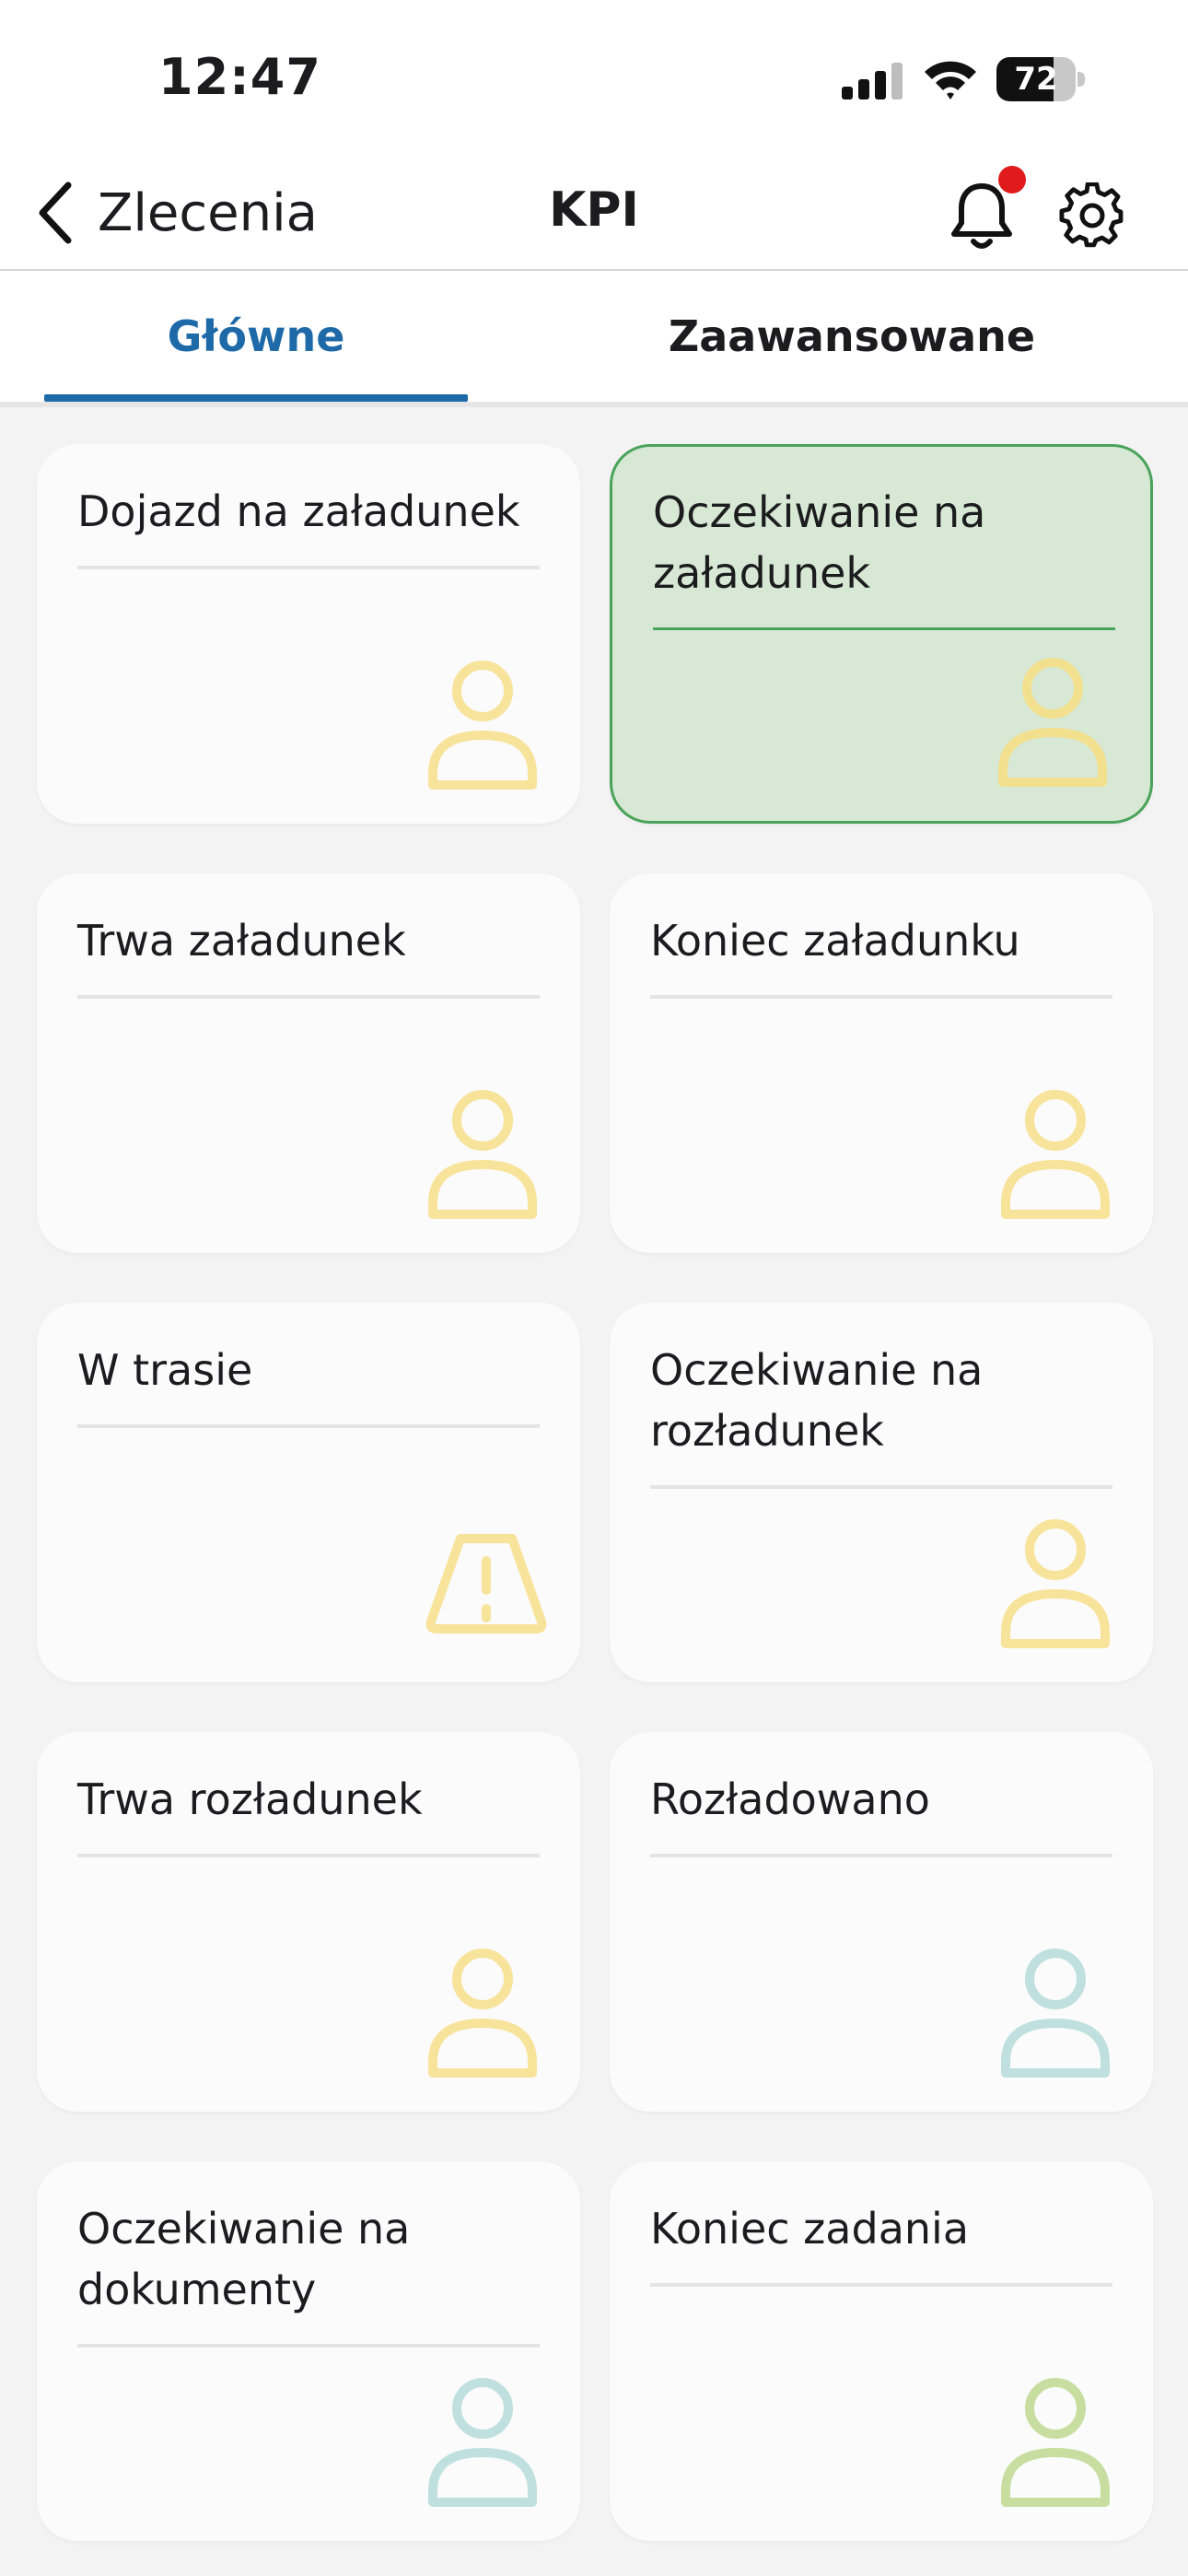  What do you see at coordinates (308, 2351) in the screenshot?
I see `kpi-card: Oczekiwanie na dokumenty` at bounding box center [308, 2351].